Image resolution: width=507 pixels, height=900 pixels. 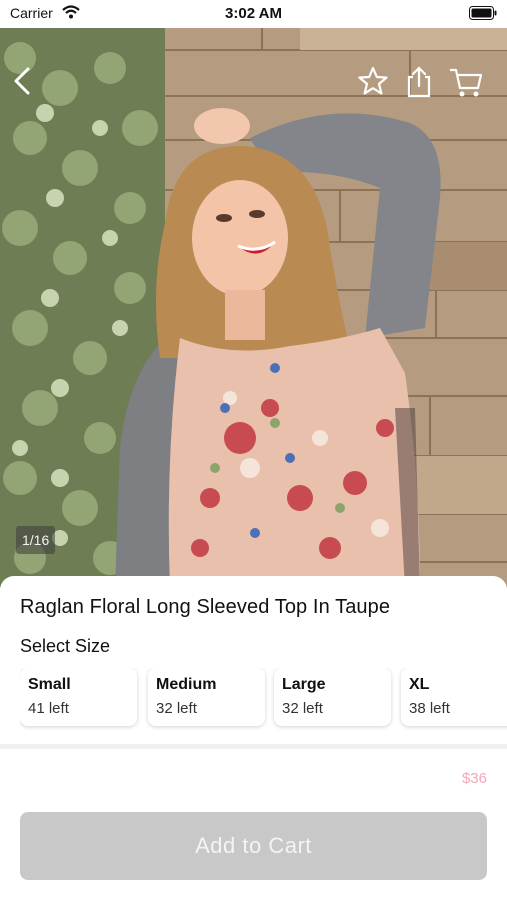 I want to click on size-option-small: Small 41 left, so click(x=78, y=697).